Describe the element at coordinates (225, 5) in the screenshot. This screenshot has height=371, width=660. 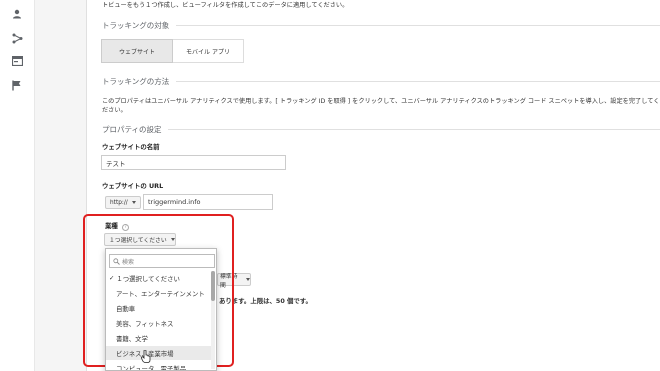
I see `intro-text: トビューをもう１つ作成し、ビューフィルタを作成してこのデータに適用してください。` at that location.